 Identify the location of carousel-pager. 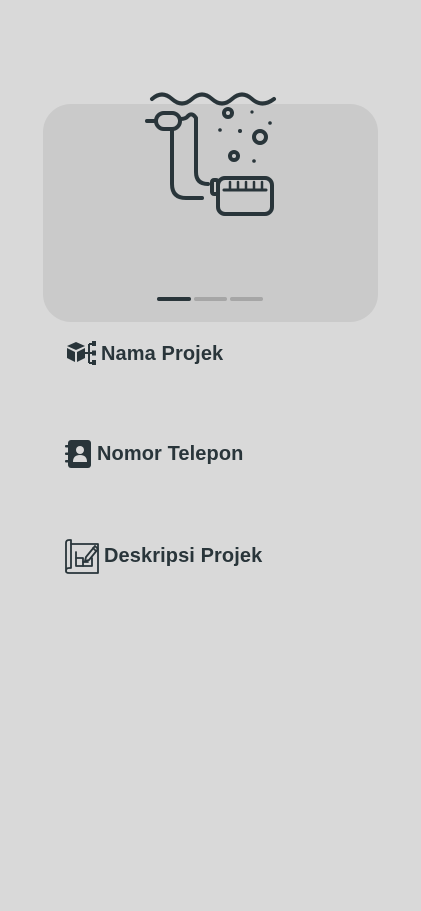
(210, 299).